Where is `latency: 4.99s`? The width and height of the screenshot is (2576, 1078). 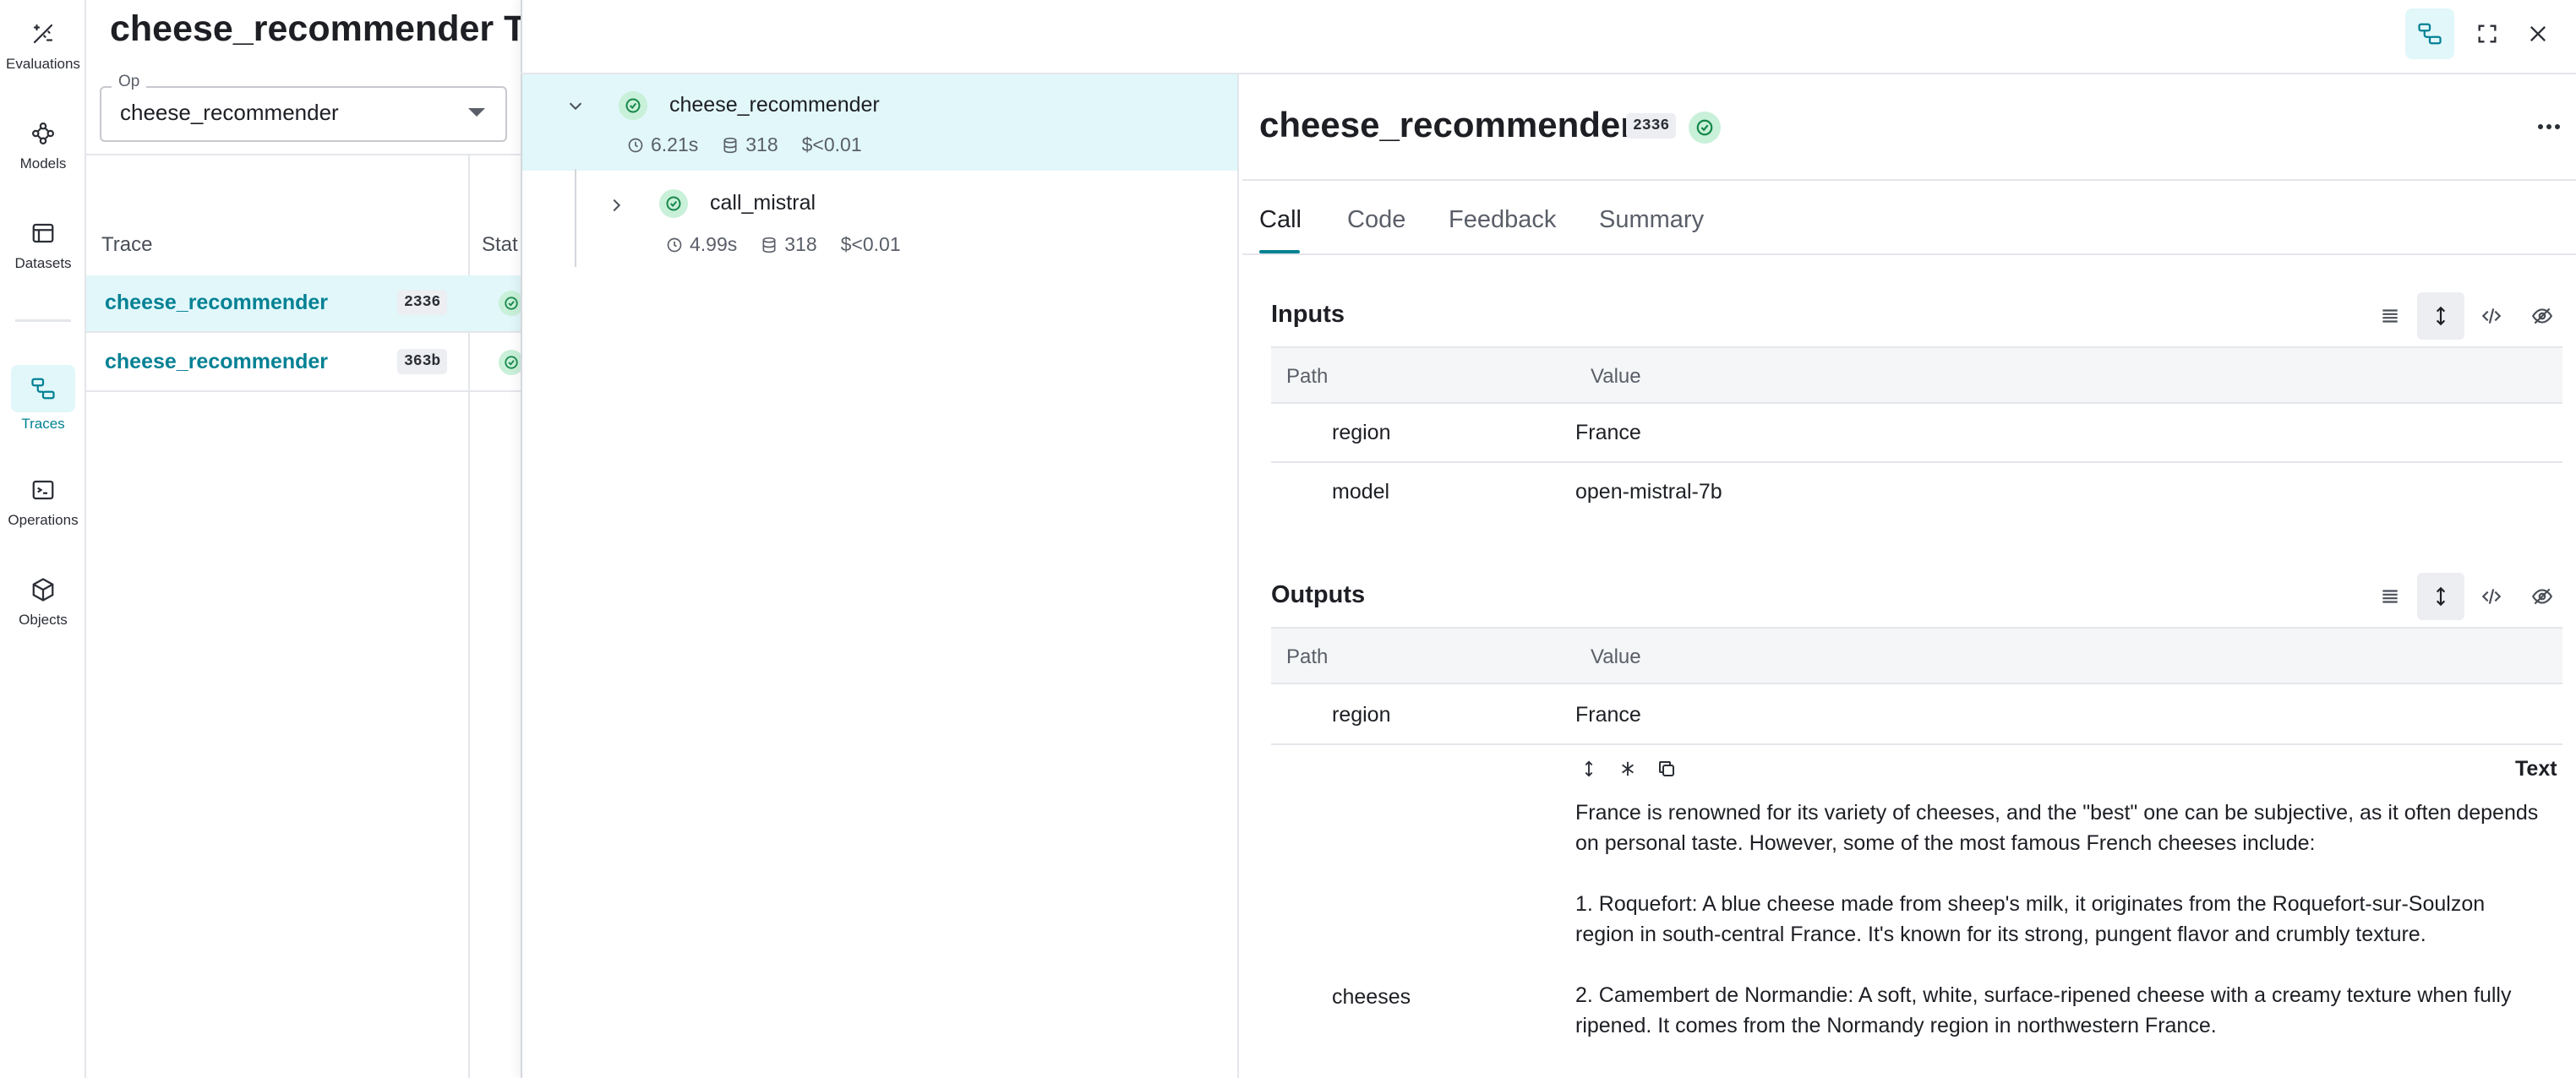
latency: 4.99s is located at coordinates (714, 244).